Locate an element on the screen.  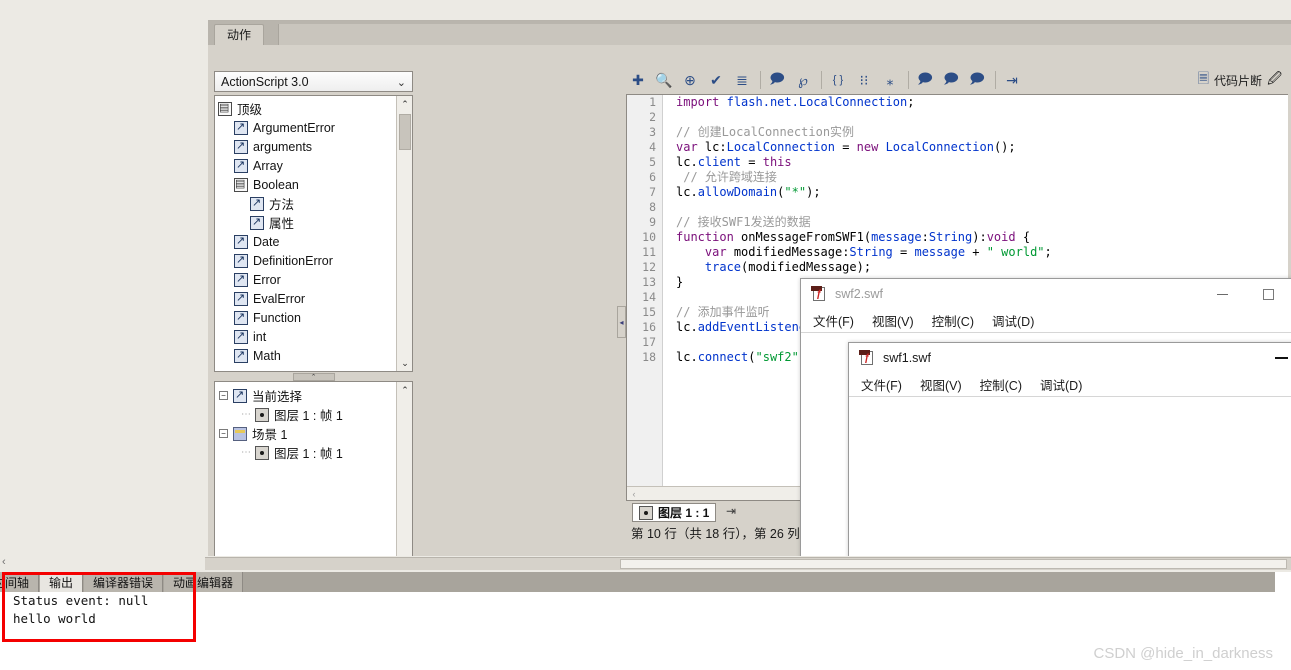
tree-item: Array is located at coordinates (306, 165).